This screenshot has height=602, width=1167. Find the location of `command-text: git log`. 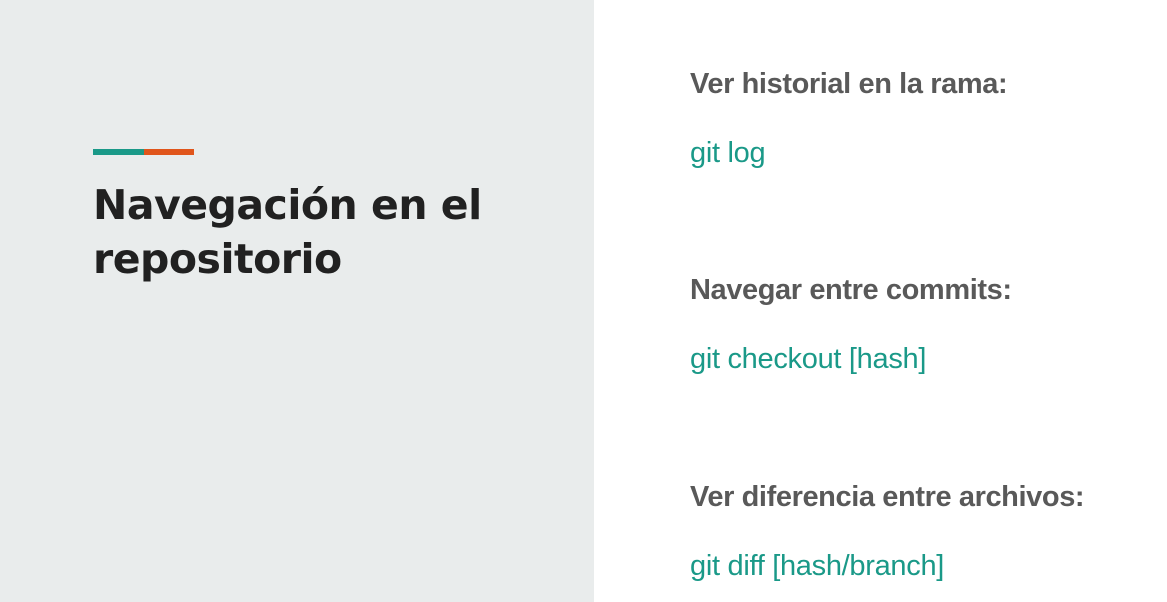

command-text: git log is located at coordinates (728, 153).